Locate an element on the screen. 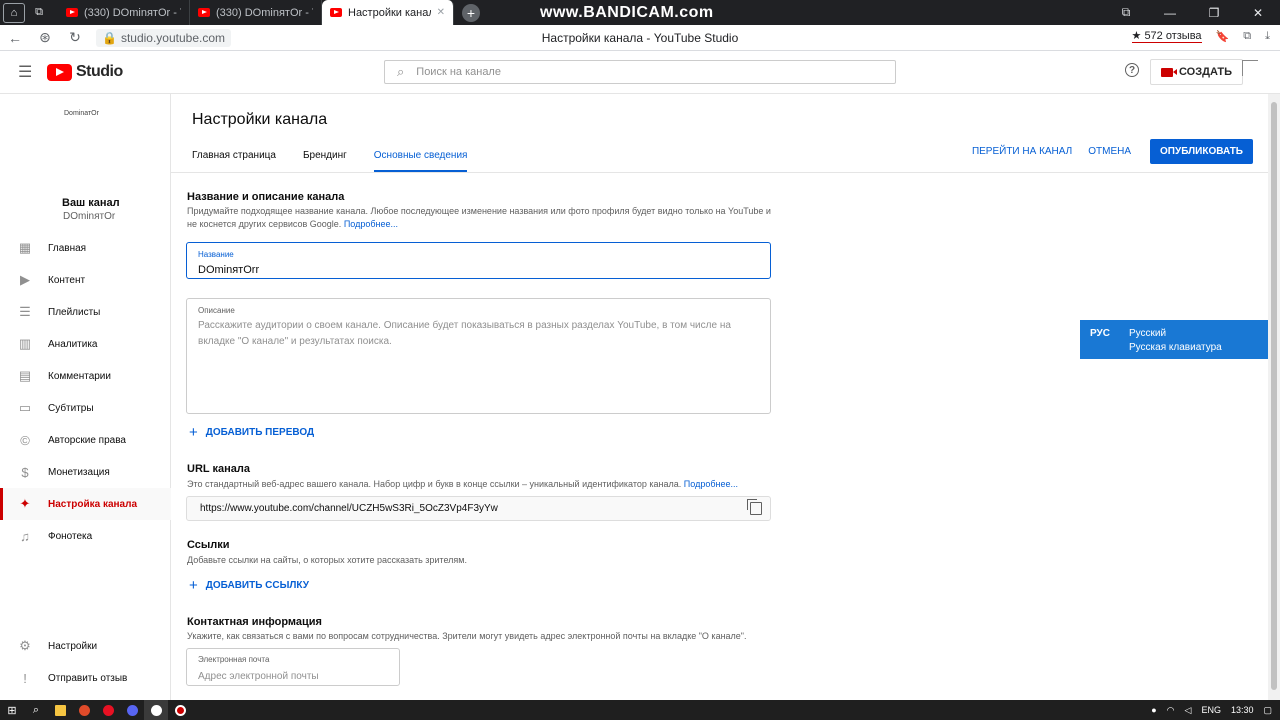  page-scrollbar is located at coordinates (1274, 397).